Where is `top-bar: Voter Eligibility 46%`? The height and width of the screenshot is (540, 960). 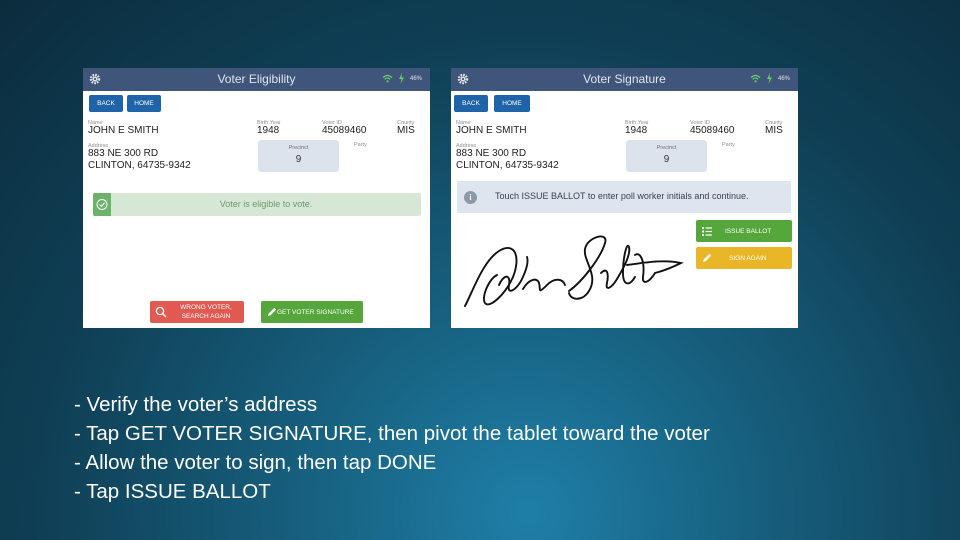
top-bar: Voter Eligibility 46% is located at coordinates (256, 79).